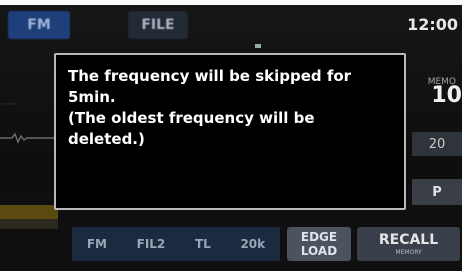 Image resolution: width=462 pixels, height=271 pixels. What do you see at coordinates (29, 224) in the screenshot?
I see `left-level-bar-lower` at bounding box center [29, 224].